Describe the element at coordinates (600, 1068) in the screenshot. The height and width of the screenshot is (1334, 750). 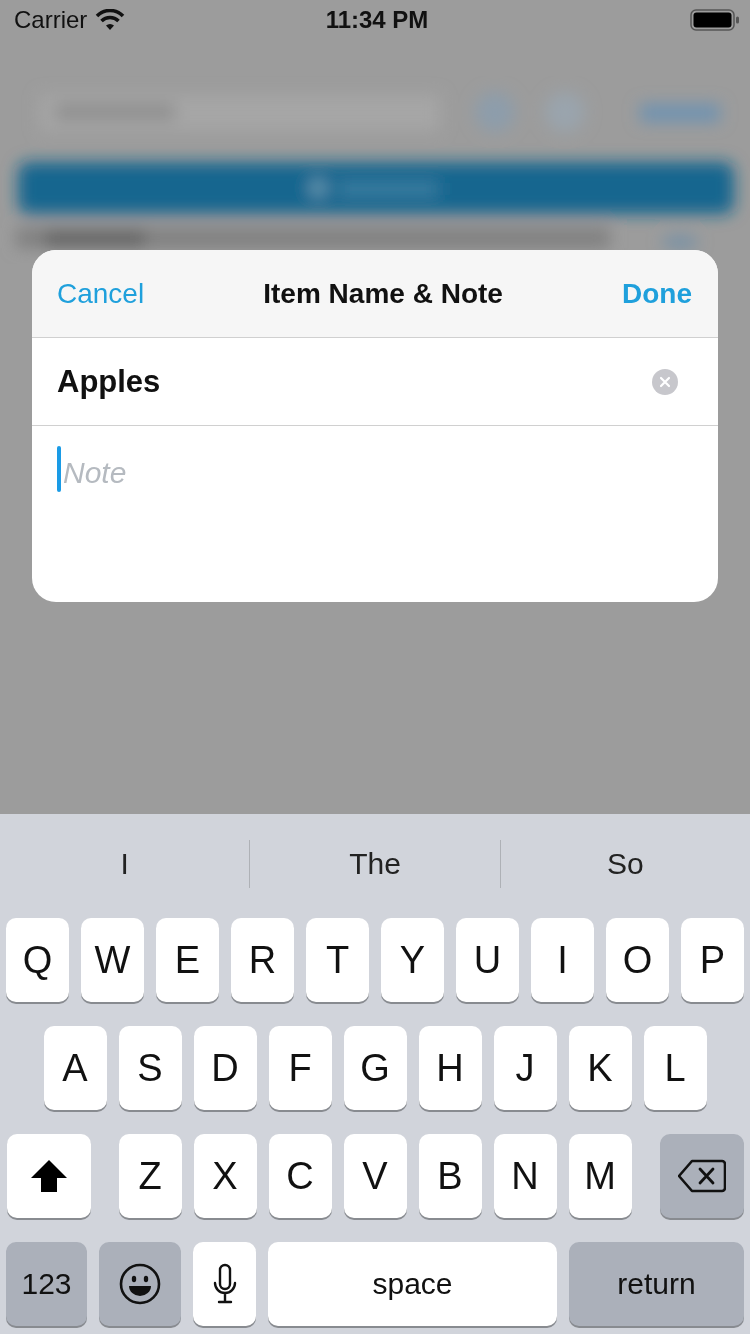
I see `letter-key: K` at that location.